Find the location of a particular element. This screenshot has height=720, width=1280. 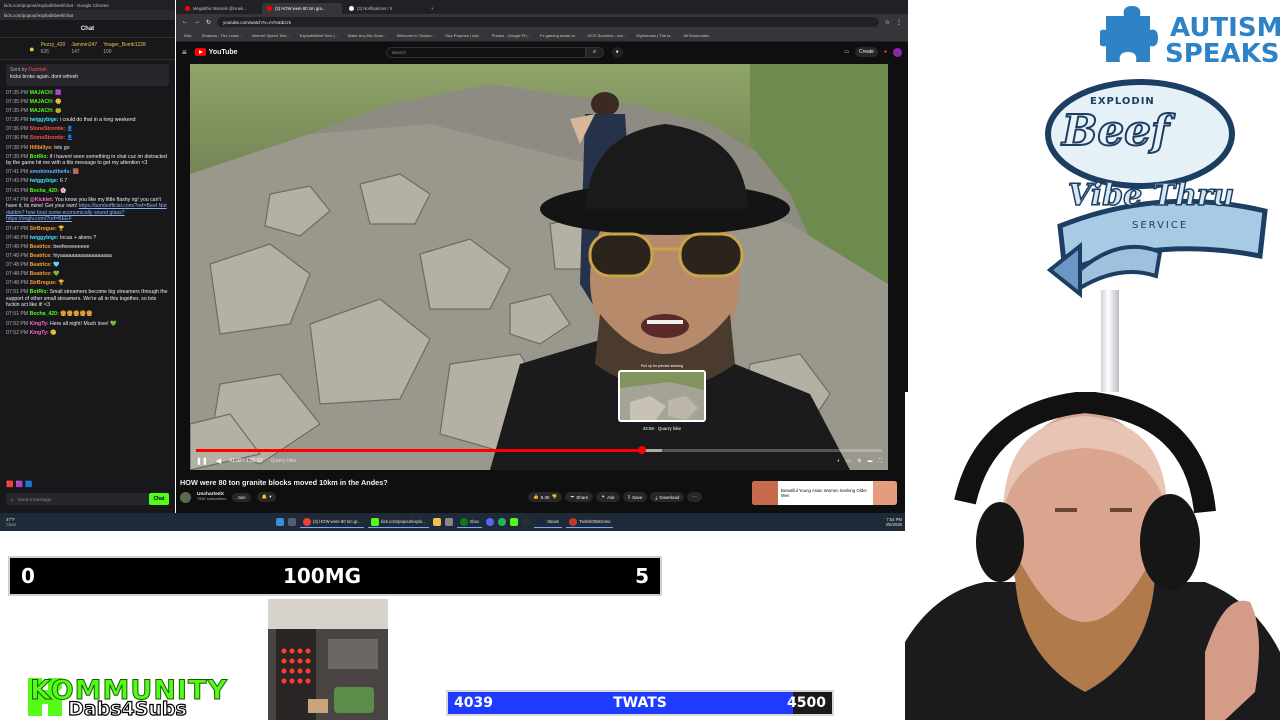

progress-bar is located at coordinates (539, 450).